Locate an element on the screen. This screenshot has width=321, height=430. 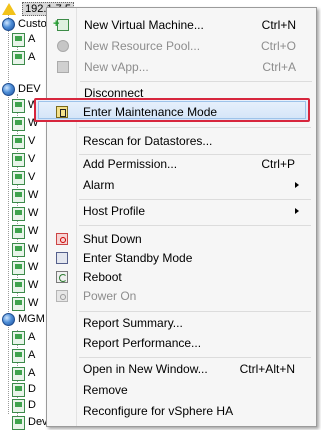
tree-node-label: MGM is located at coordinates (31, 319).